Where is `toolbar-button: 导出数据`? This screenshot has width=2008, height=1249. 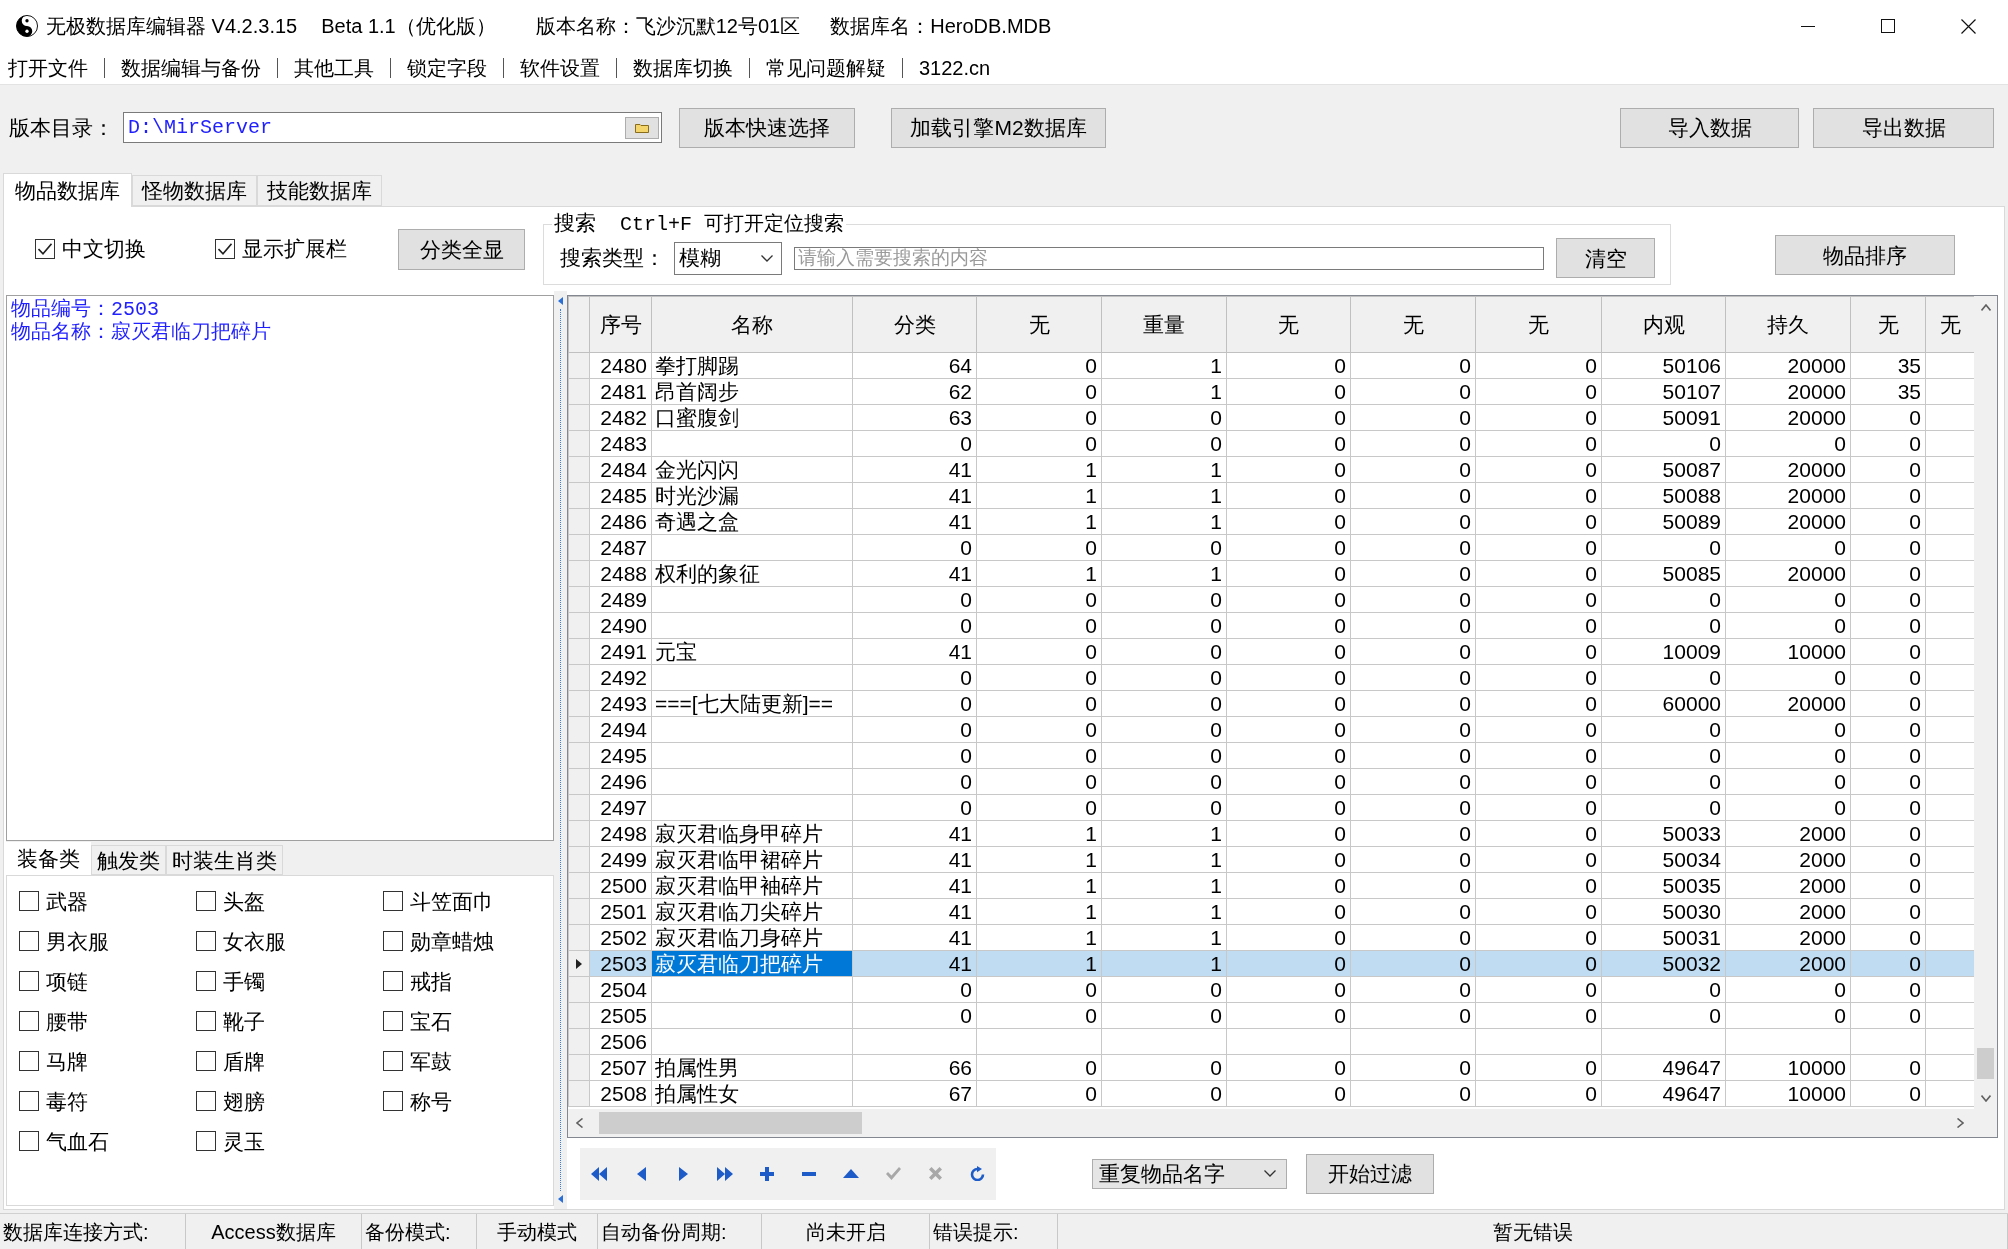
toolbar-button: 导出数据 is located at coordinates (1903, 127).